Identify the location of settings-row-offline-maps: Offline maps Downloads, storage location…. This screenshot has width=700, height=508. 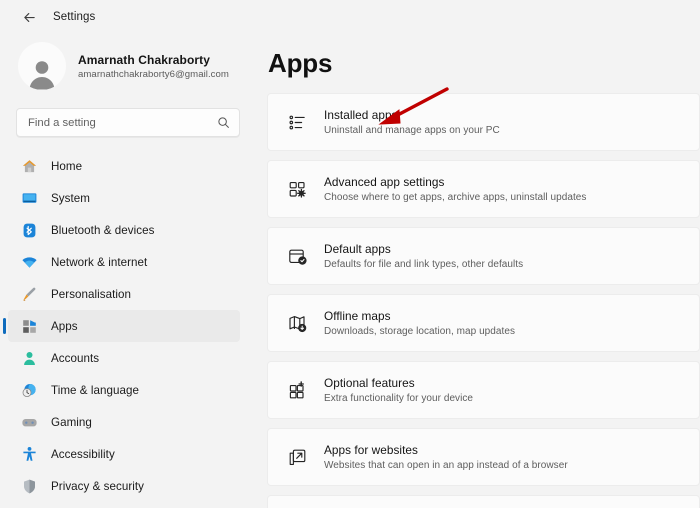
(483, 323).